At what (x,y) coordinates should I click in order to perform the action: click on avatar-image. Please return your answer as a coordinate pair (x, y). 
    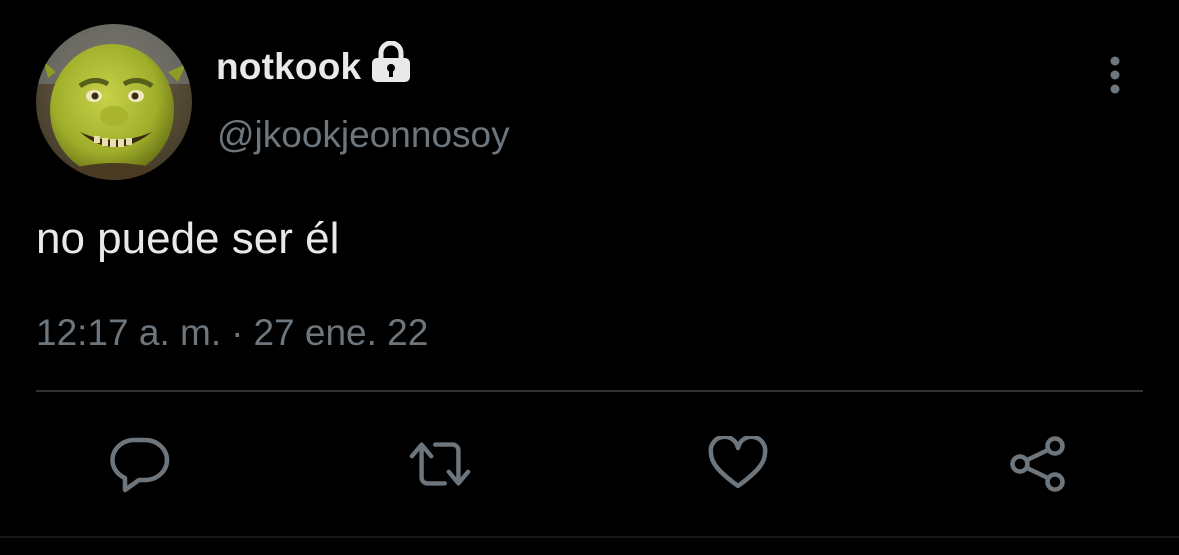
    Looking at the image, I should click on (114, 102).